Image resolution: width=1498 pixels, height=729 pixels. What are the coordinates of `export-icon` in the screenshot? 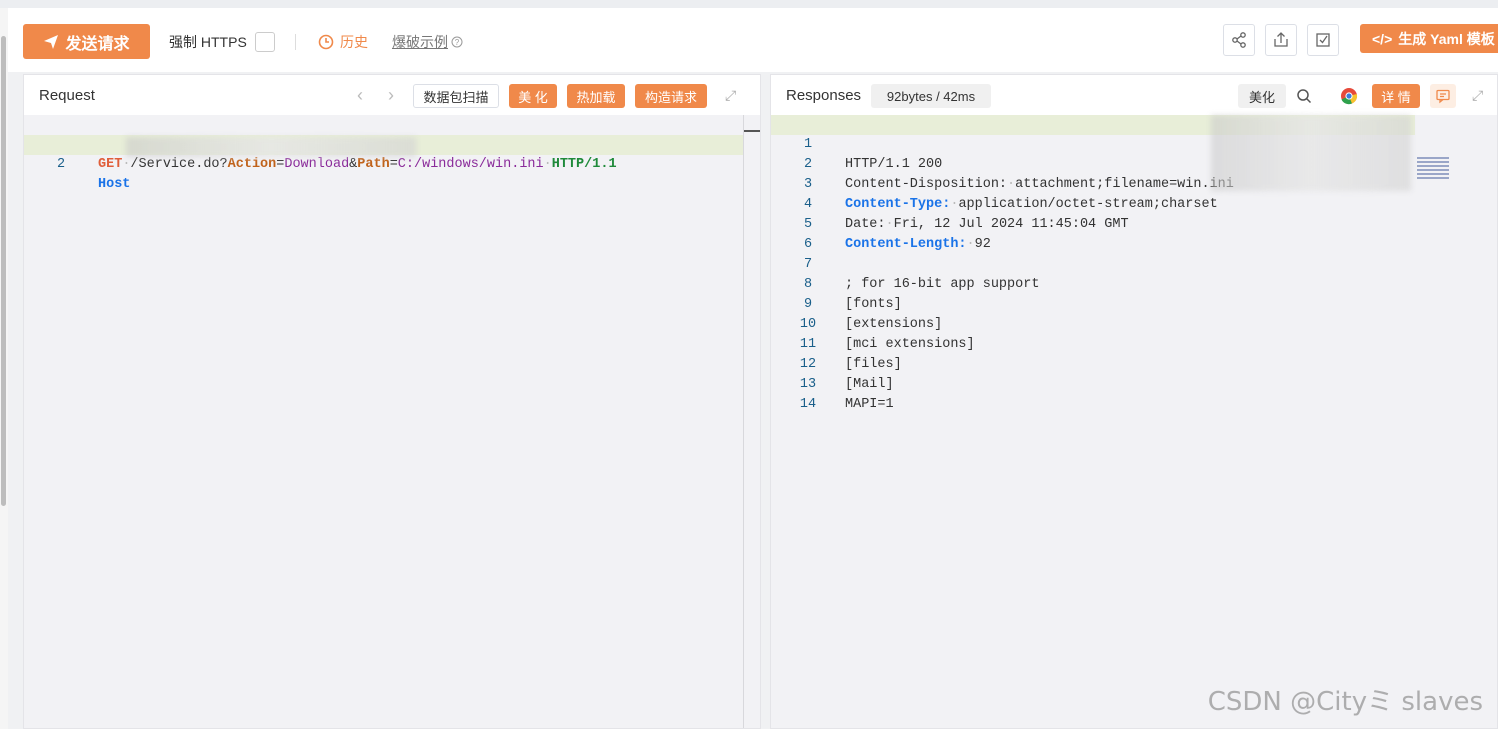 It's located at (1281, 39).